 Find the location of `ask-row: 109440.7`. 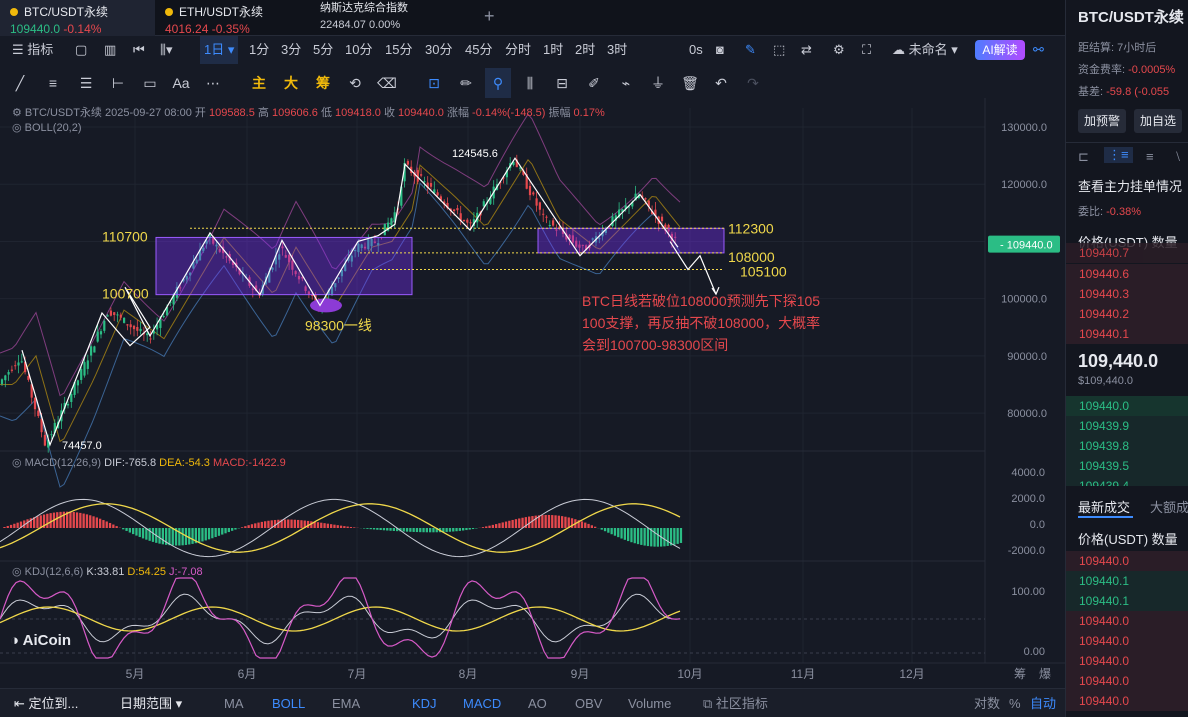

ask-row: 109440.7 is located at coordinates (1127, 253).